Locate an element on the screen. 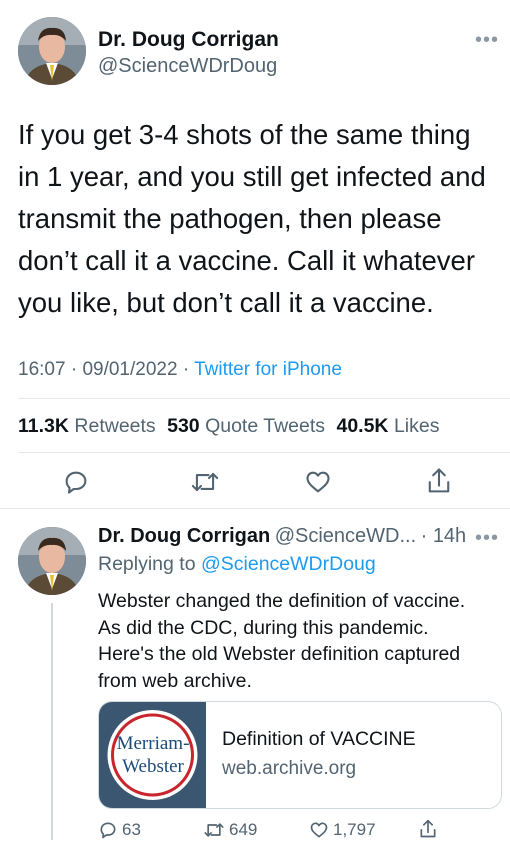 This screenshot has height=845, width=510. reply-header: Dr. Doug Corrigan @ScienceWD... · 14h is located at coordinates (282, 536).